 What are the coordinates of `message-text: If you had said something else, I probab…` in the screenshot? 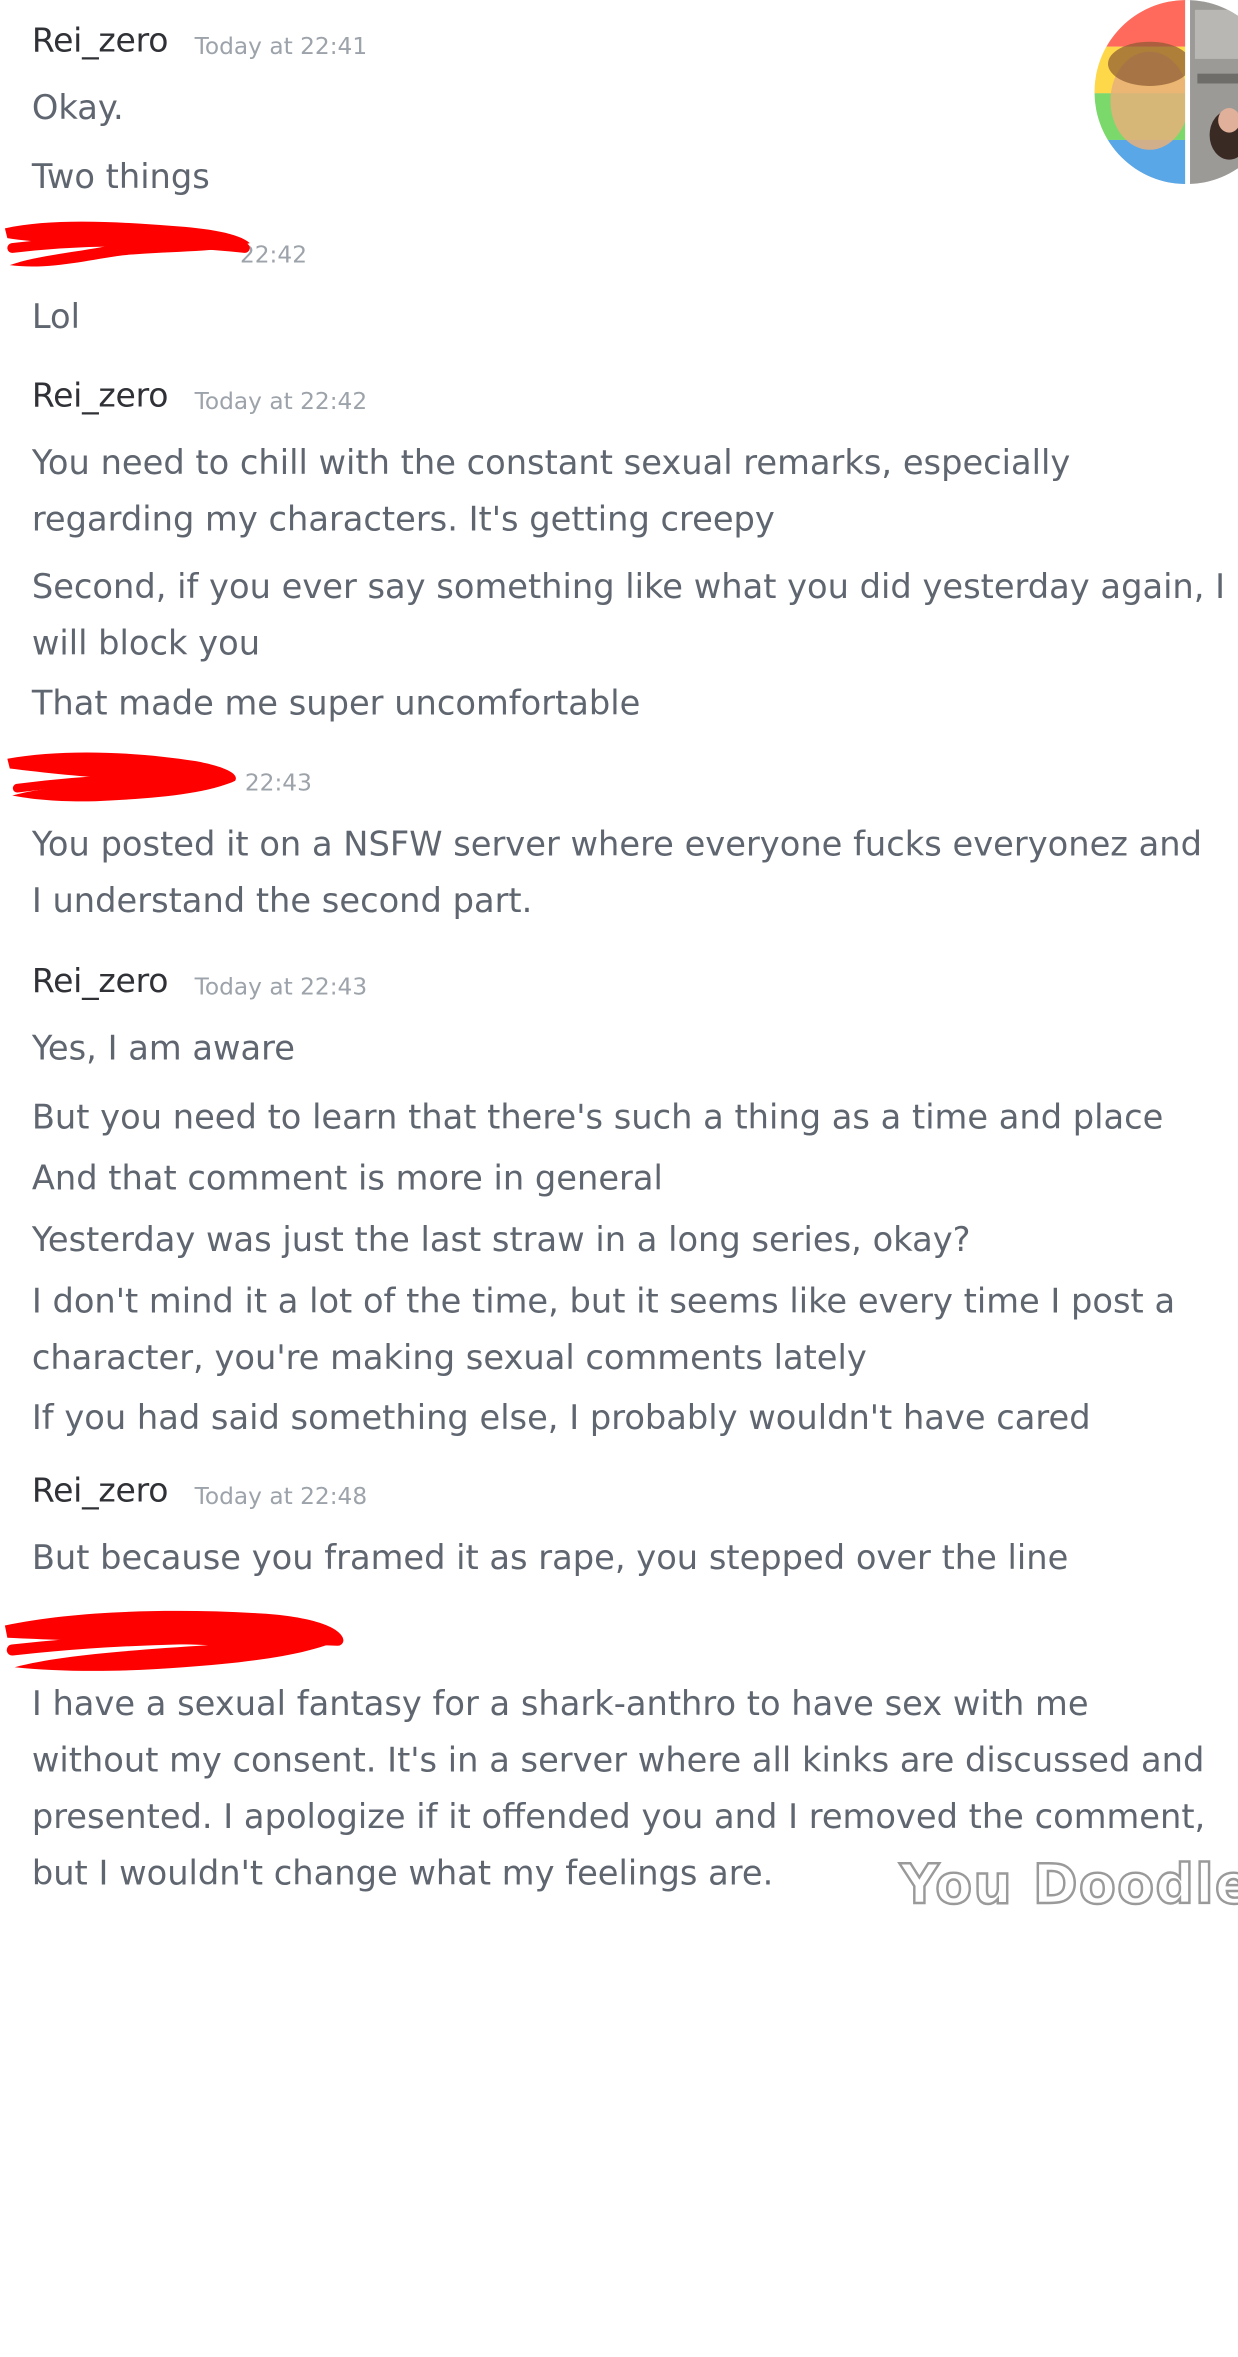 It's located at (561, 1418).